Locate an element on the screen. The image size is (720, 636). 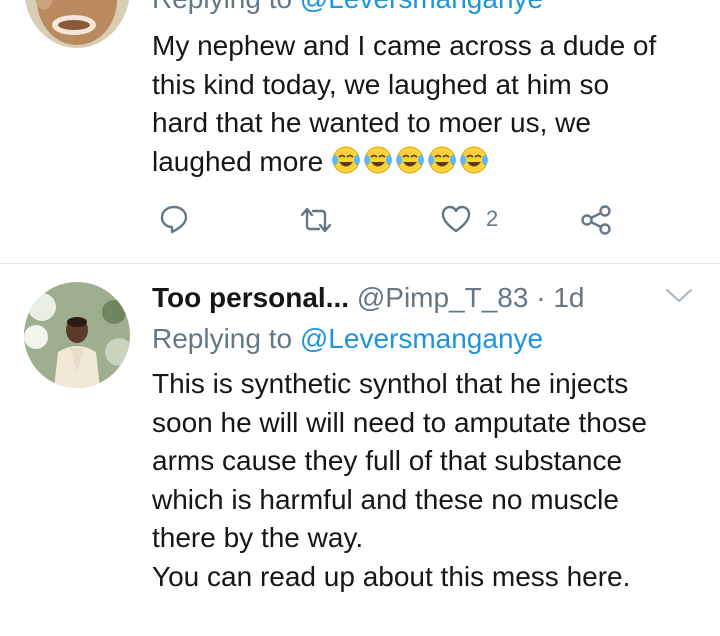
tweet-body-line: which is harmful and these no muscle is located at coordinates (385, 499).